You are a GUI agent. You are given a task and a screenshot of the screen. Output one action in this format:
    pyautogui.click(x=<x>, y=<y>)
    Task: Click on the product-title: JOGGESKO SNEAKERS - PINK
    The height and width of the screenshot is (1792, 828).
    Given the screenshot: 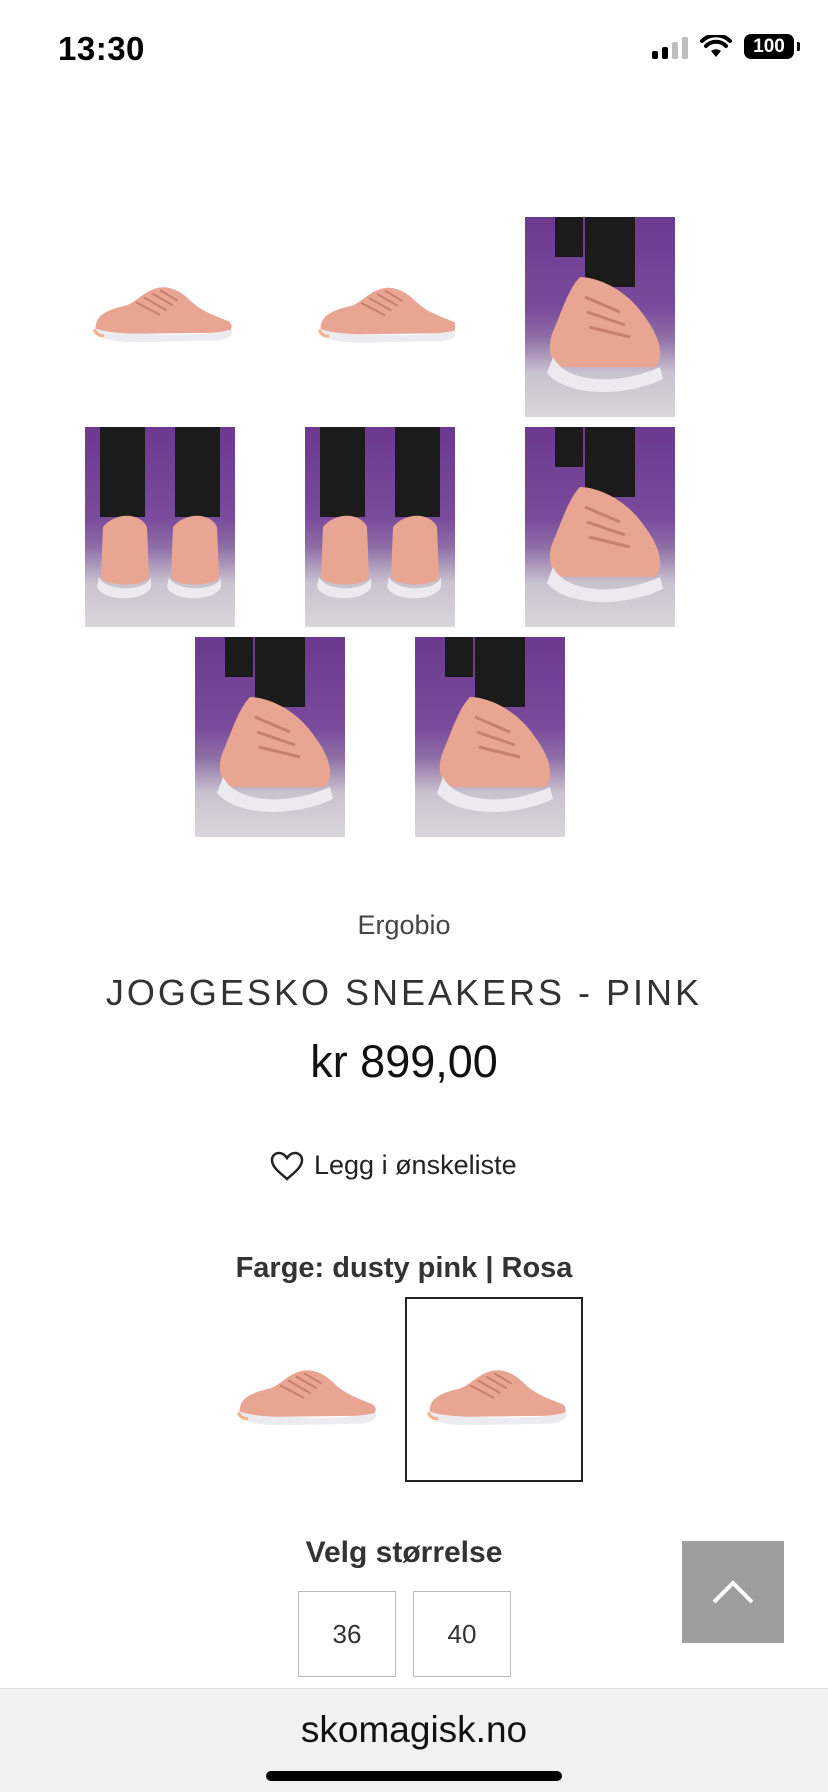 What is the action you would take?
    pyautogui.click(x=404, y=992)
    